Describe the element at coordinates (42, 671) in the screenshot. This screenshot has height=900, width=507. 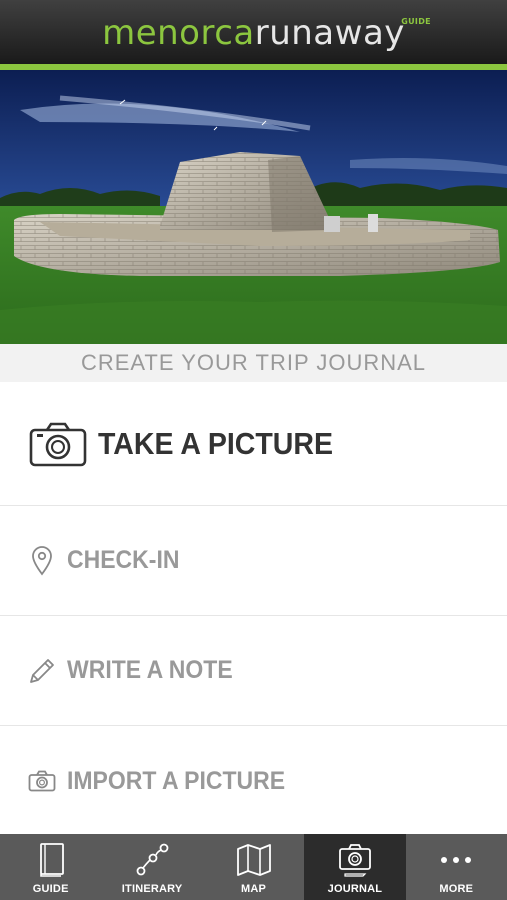
I see `pencil-icon` at that location.